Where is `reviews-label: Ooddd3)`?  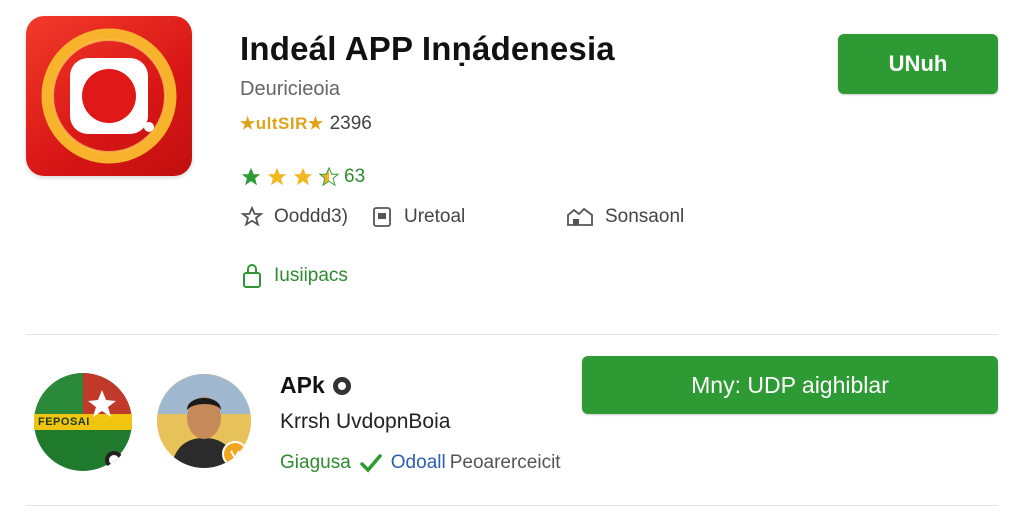
reviews-label: Ooddd3) is located at coordinates (311, 216).